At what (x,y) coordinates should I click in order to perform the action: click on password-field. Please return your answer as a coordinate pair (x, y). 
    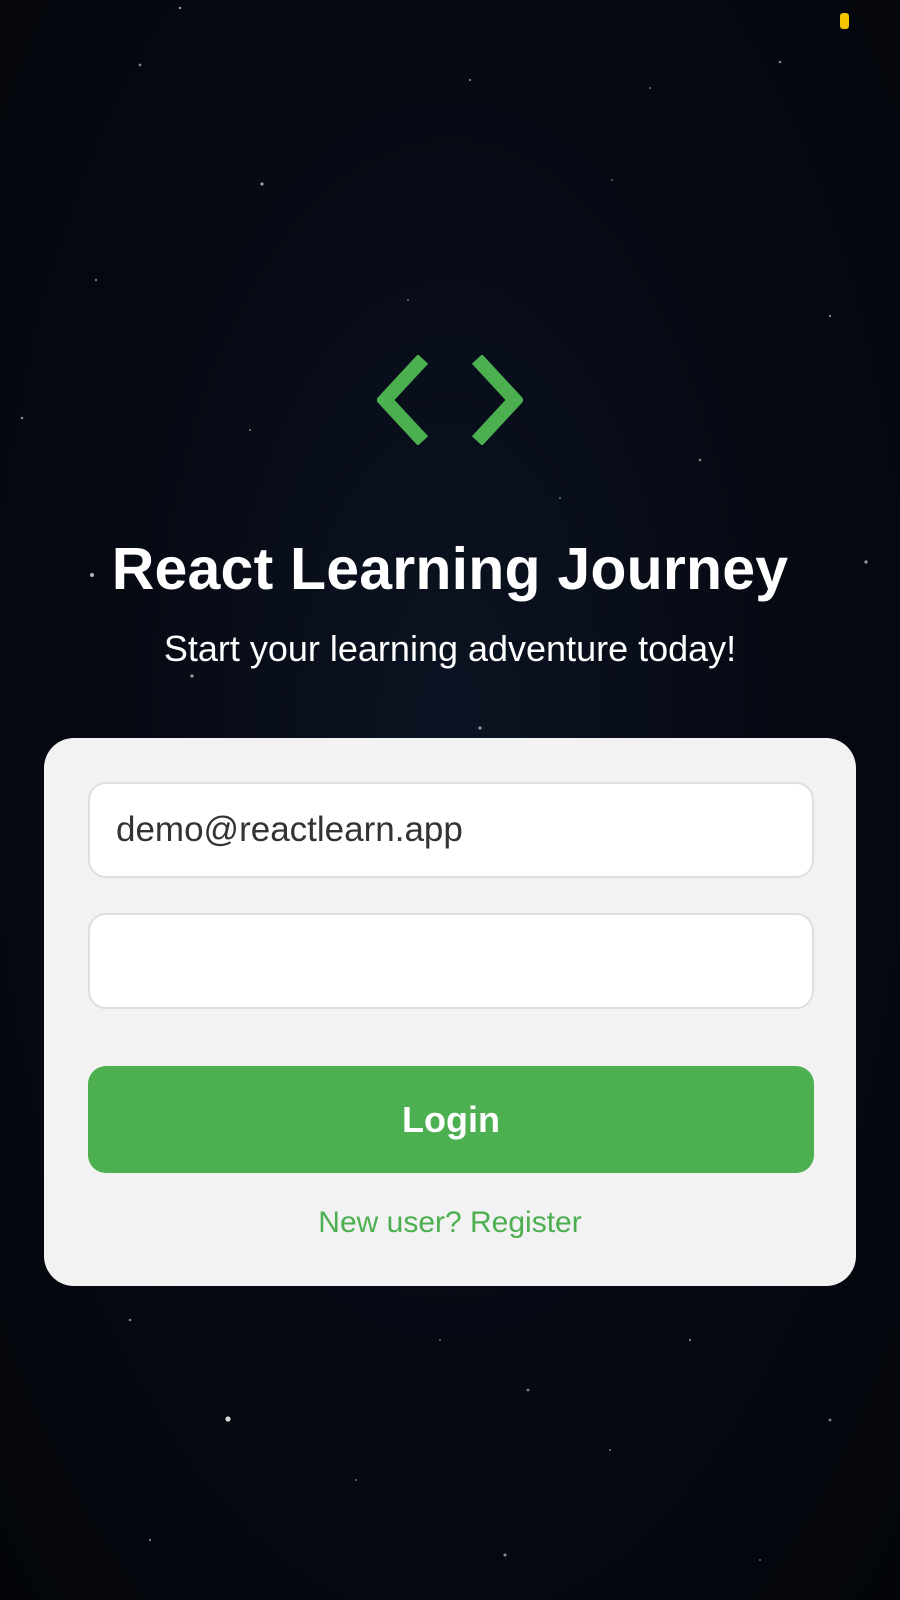
    Looking at the image, I should click on (451, 961).